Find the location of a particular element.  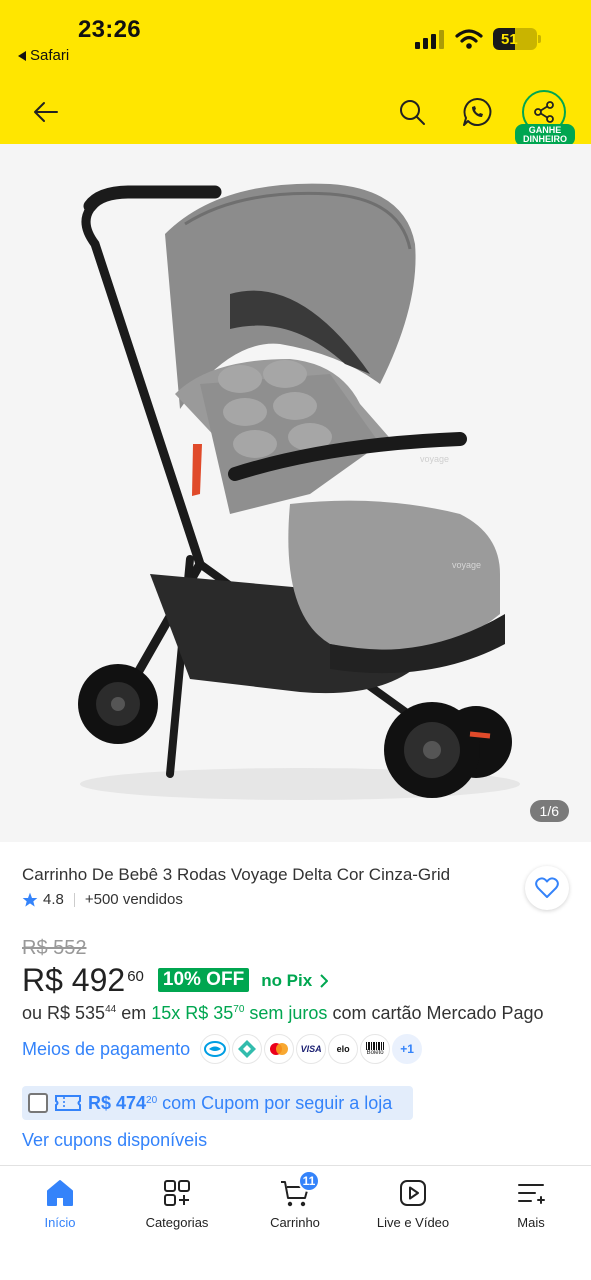

nav-live-video-label: Live e Vídeo is located at coordinates (413, 1222).